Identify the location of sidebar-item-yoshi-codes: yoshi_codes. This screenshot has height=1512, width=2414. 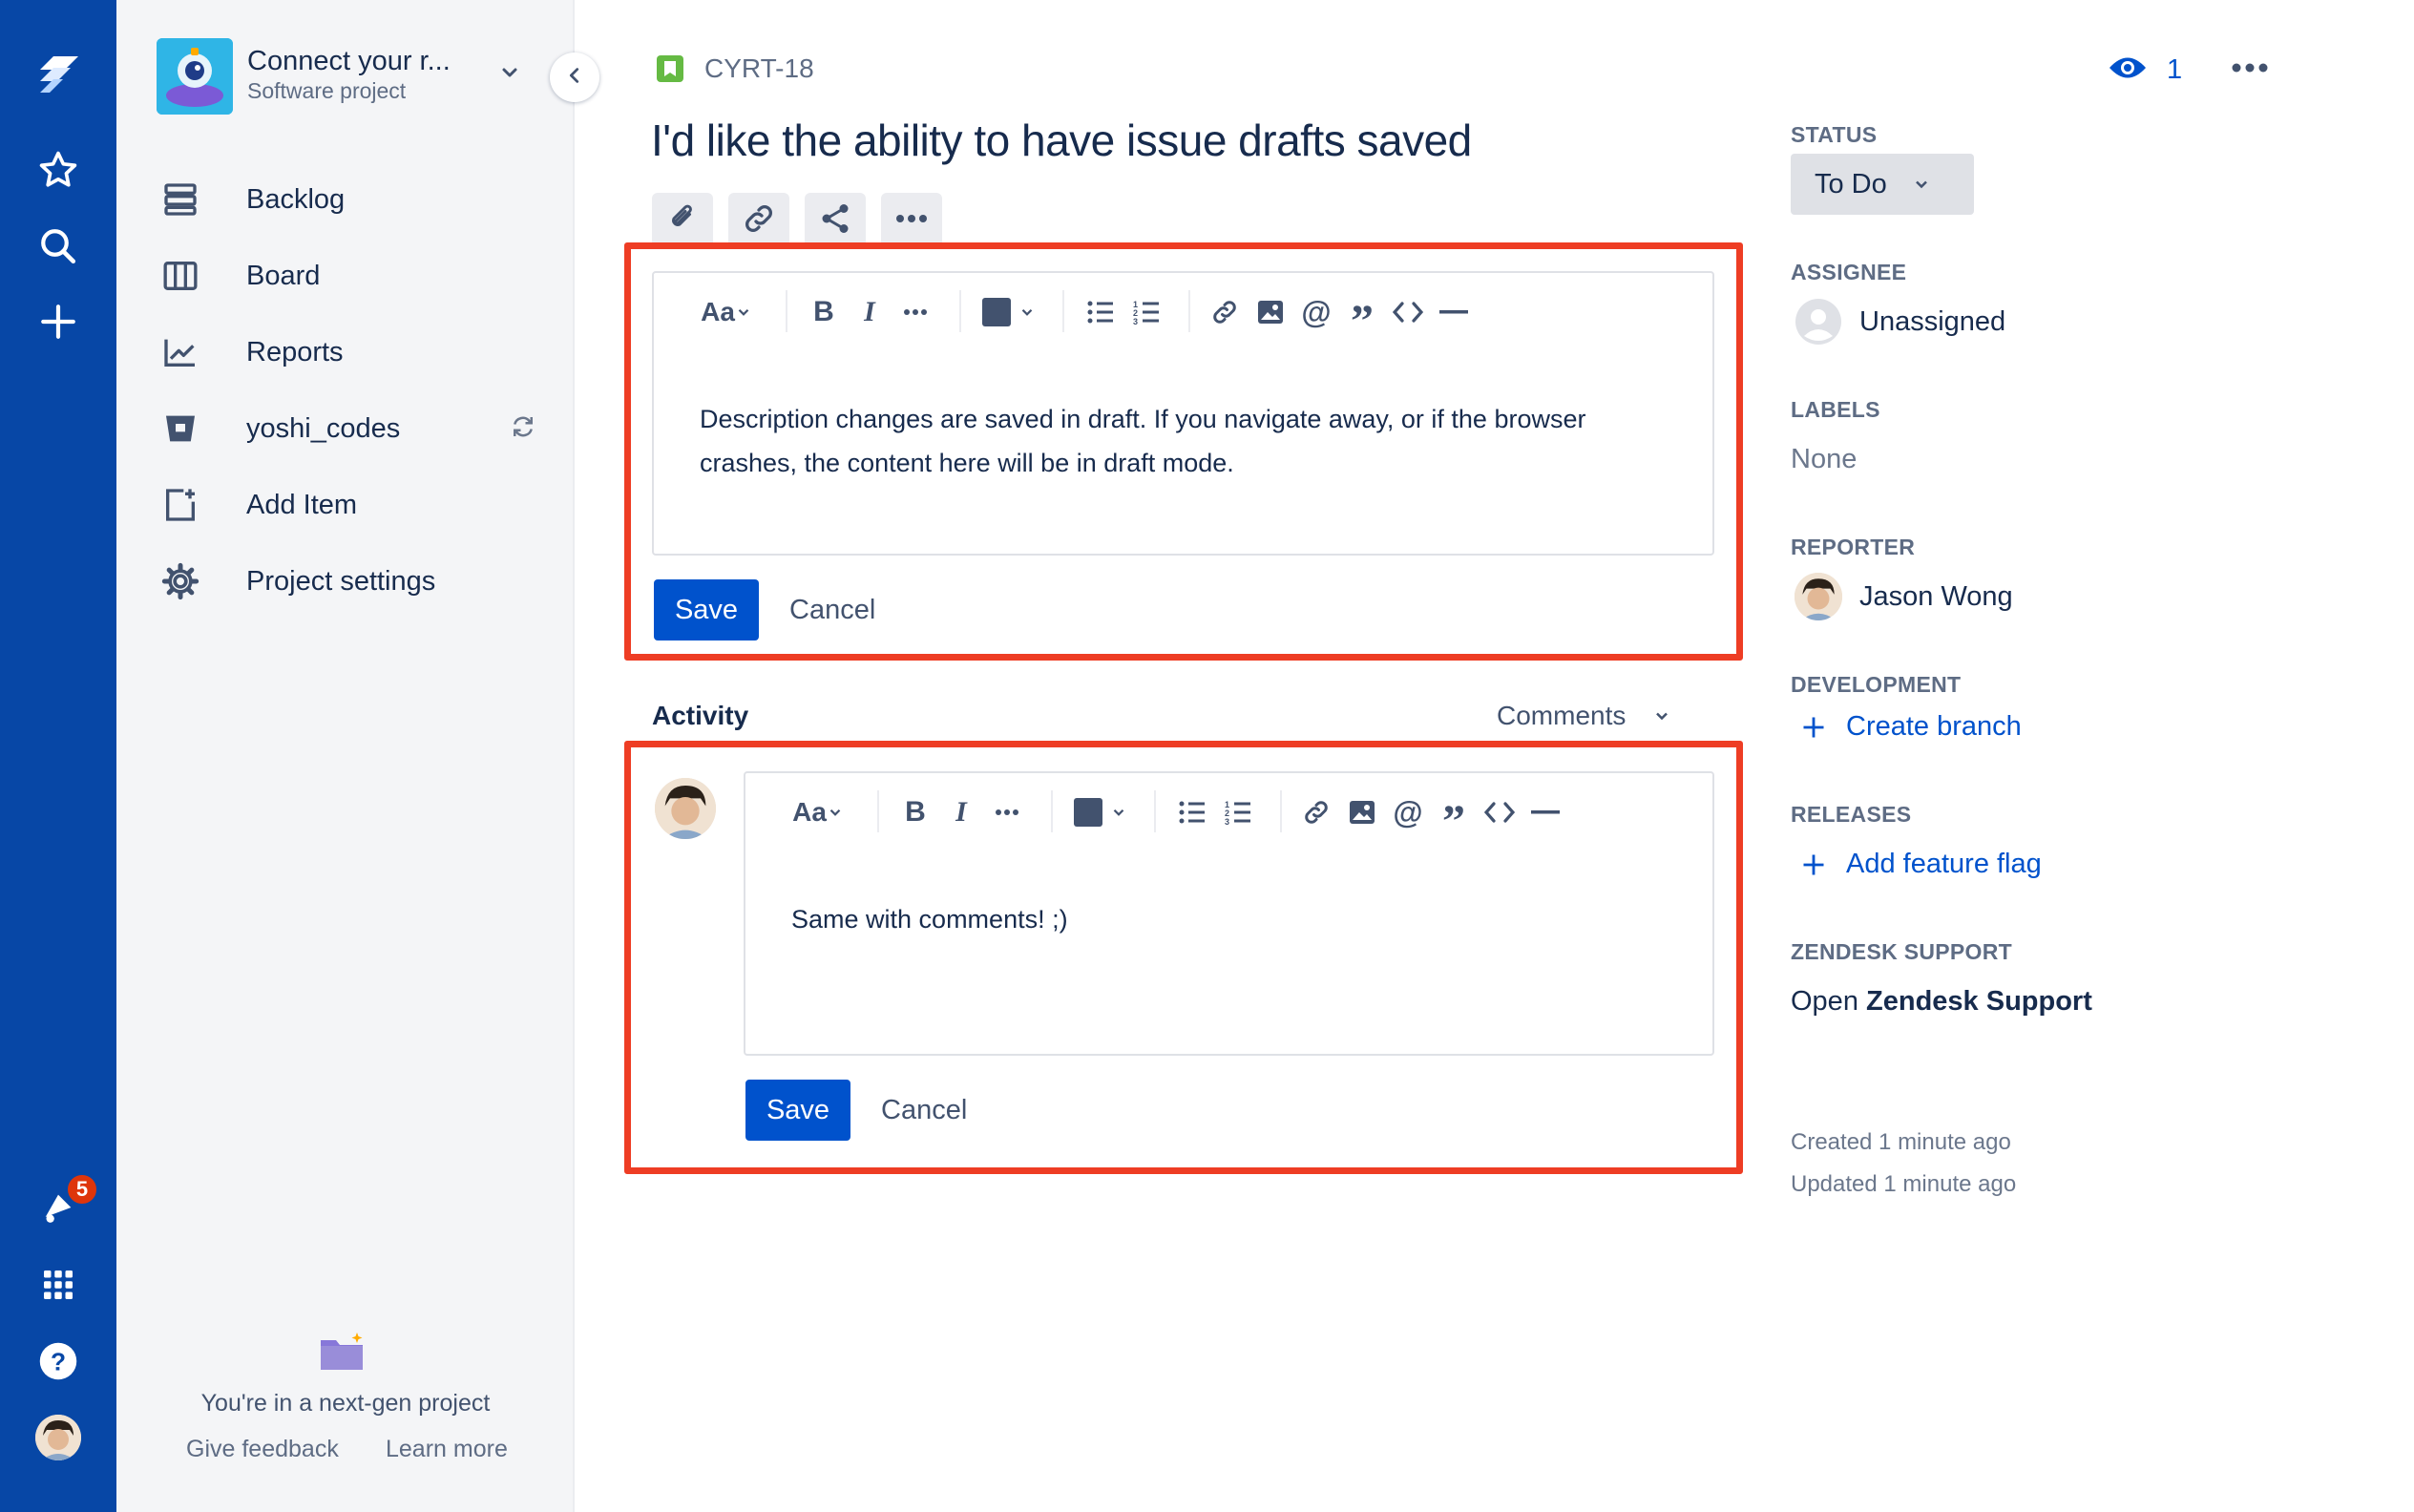
(350, 429).